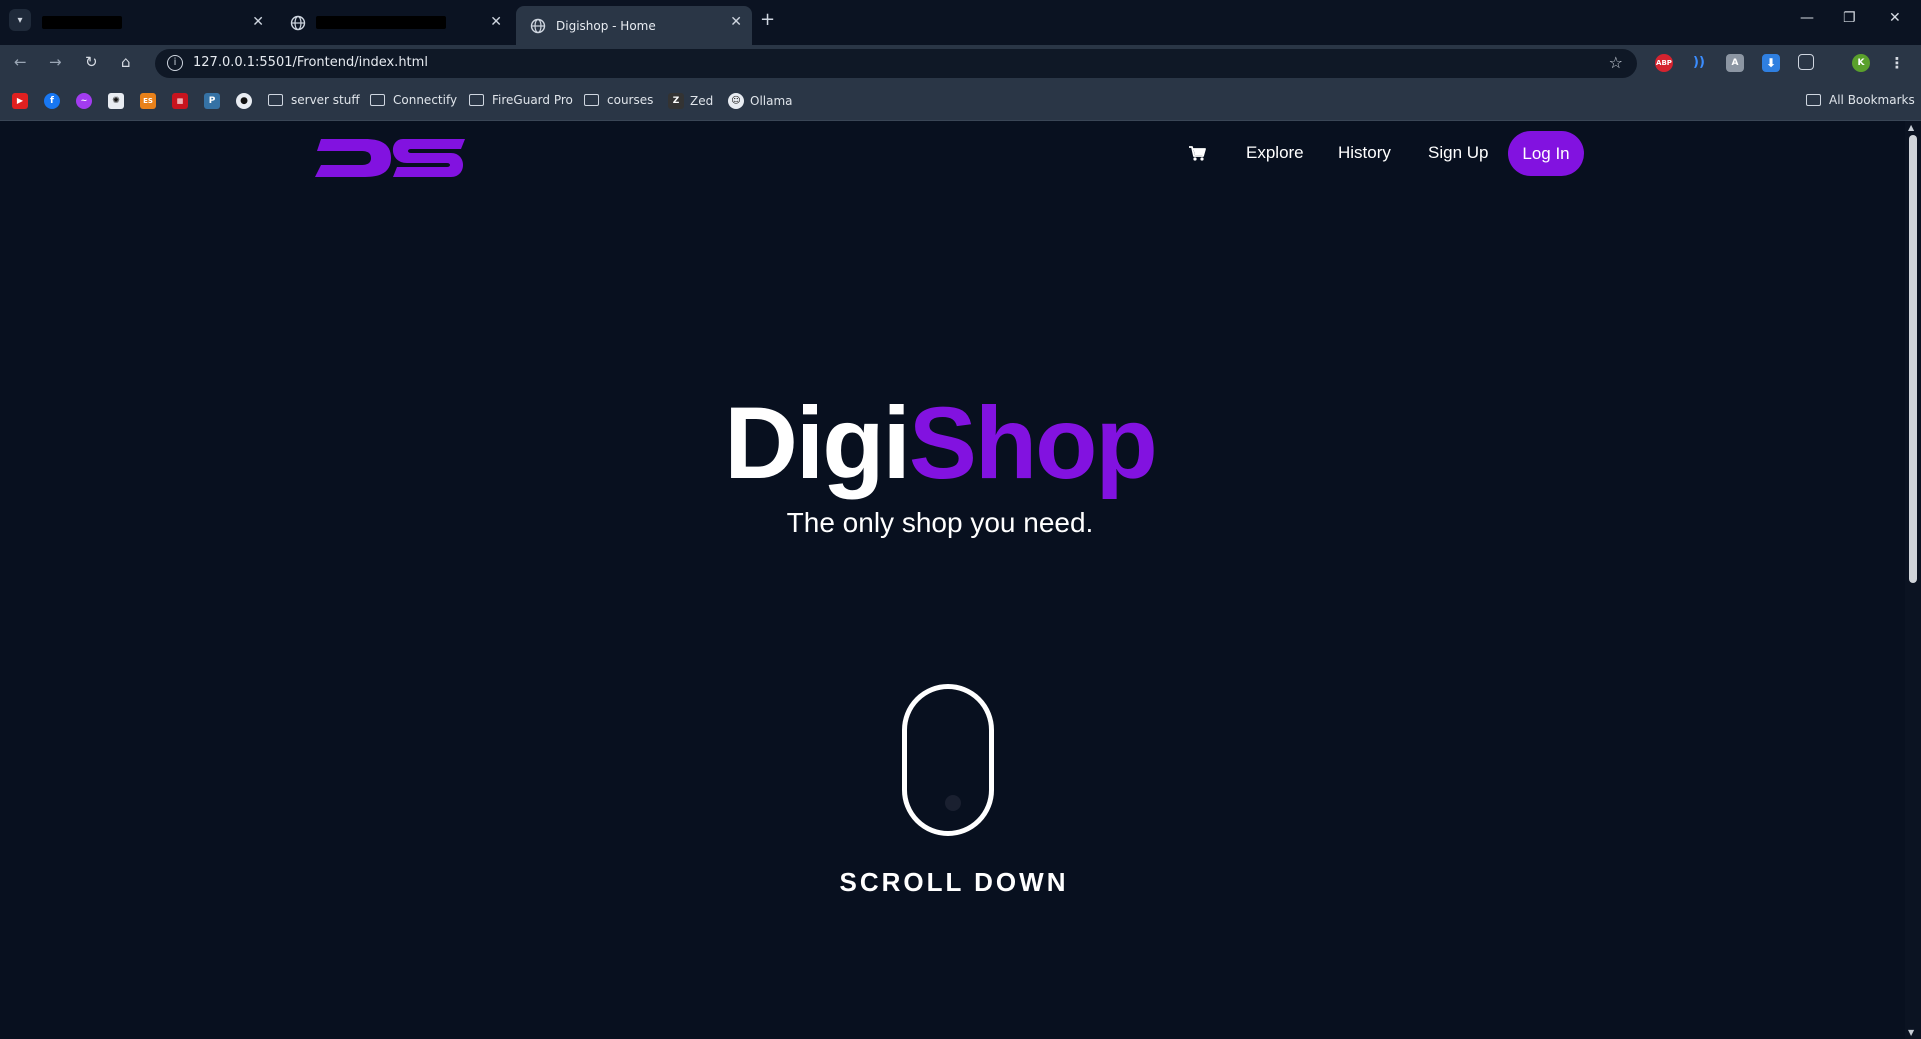 This screenshot has width=1921, height=1039. Describe the element at coordinates (180, 101) in the screenshot. I see `red-site-icon: ▦` at that location.